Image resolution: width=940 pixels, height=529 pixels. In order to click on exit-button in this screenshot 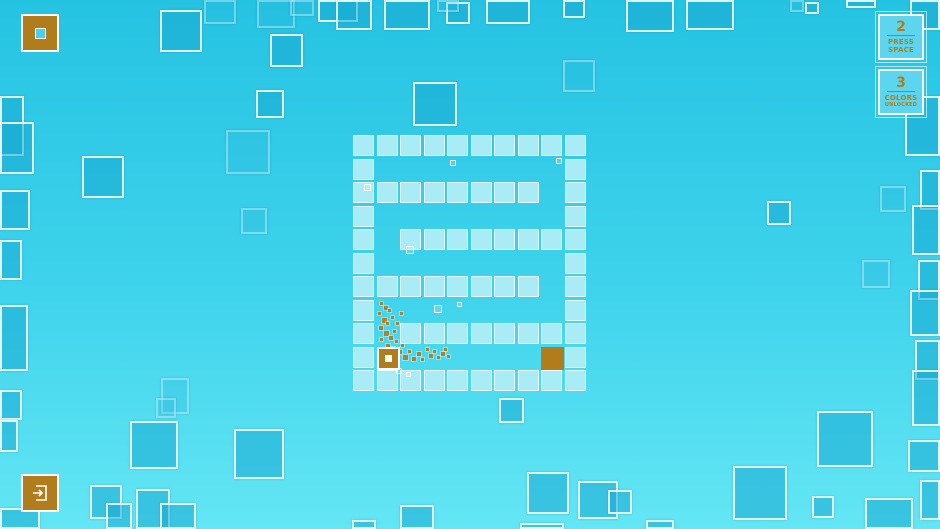, I will do `click(40, 493)`.